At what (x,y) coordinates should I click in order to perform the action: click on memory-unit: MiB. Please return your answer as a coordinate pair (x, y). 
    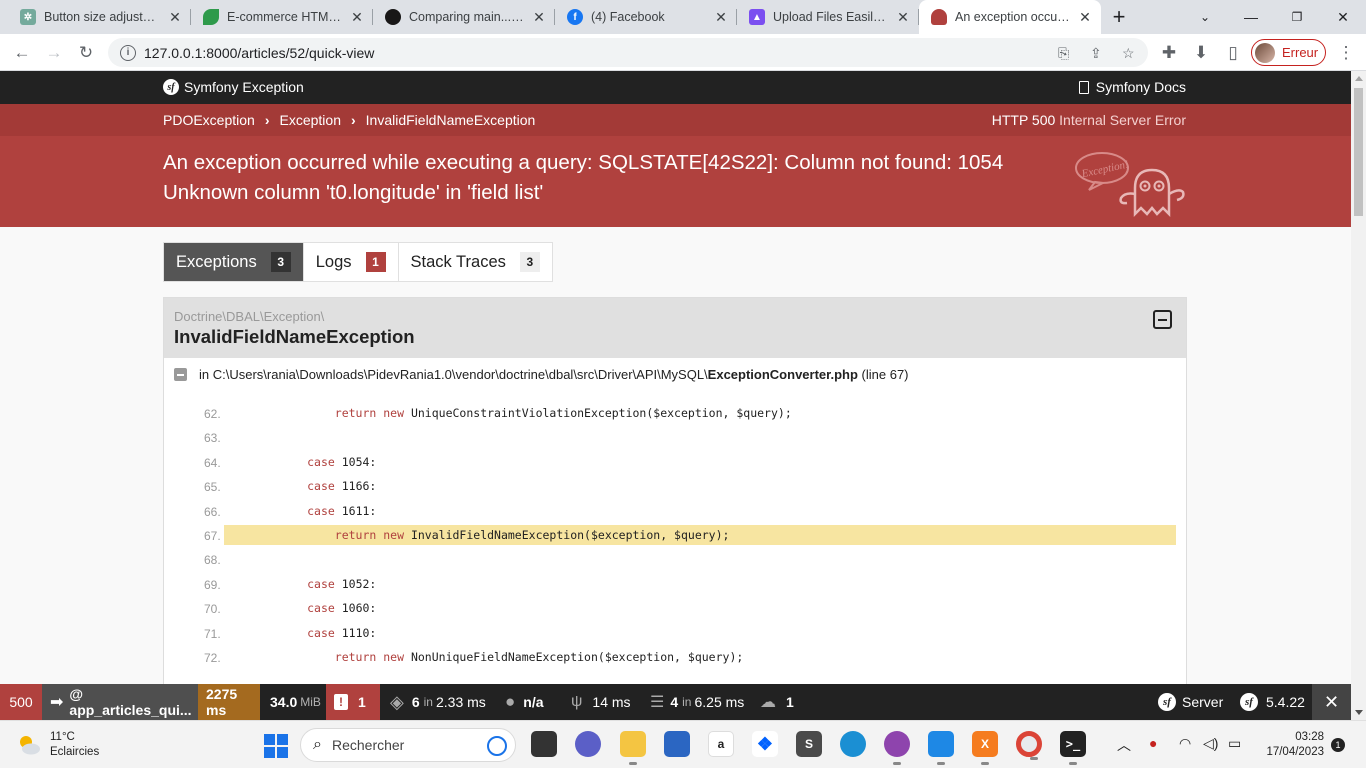
    Looking at the image, I should click on (310, 702).